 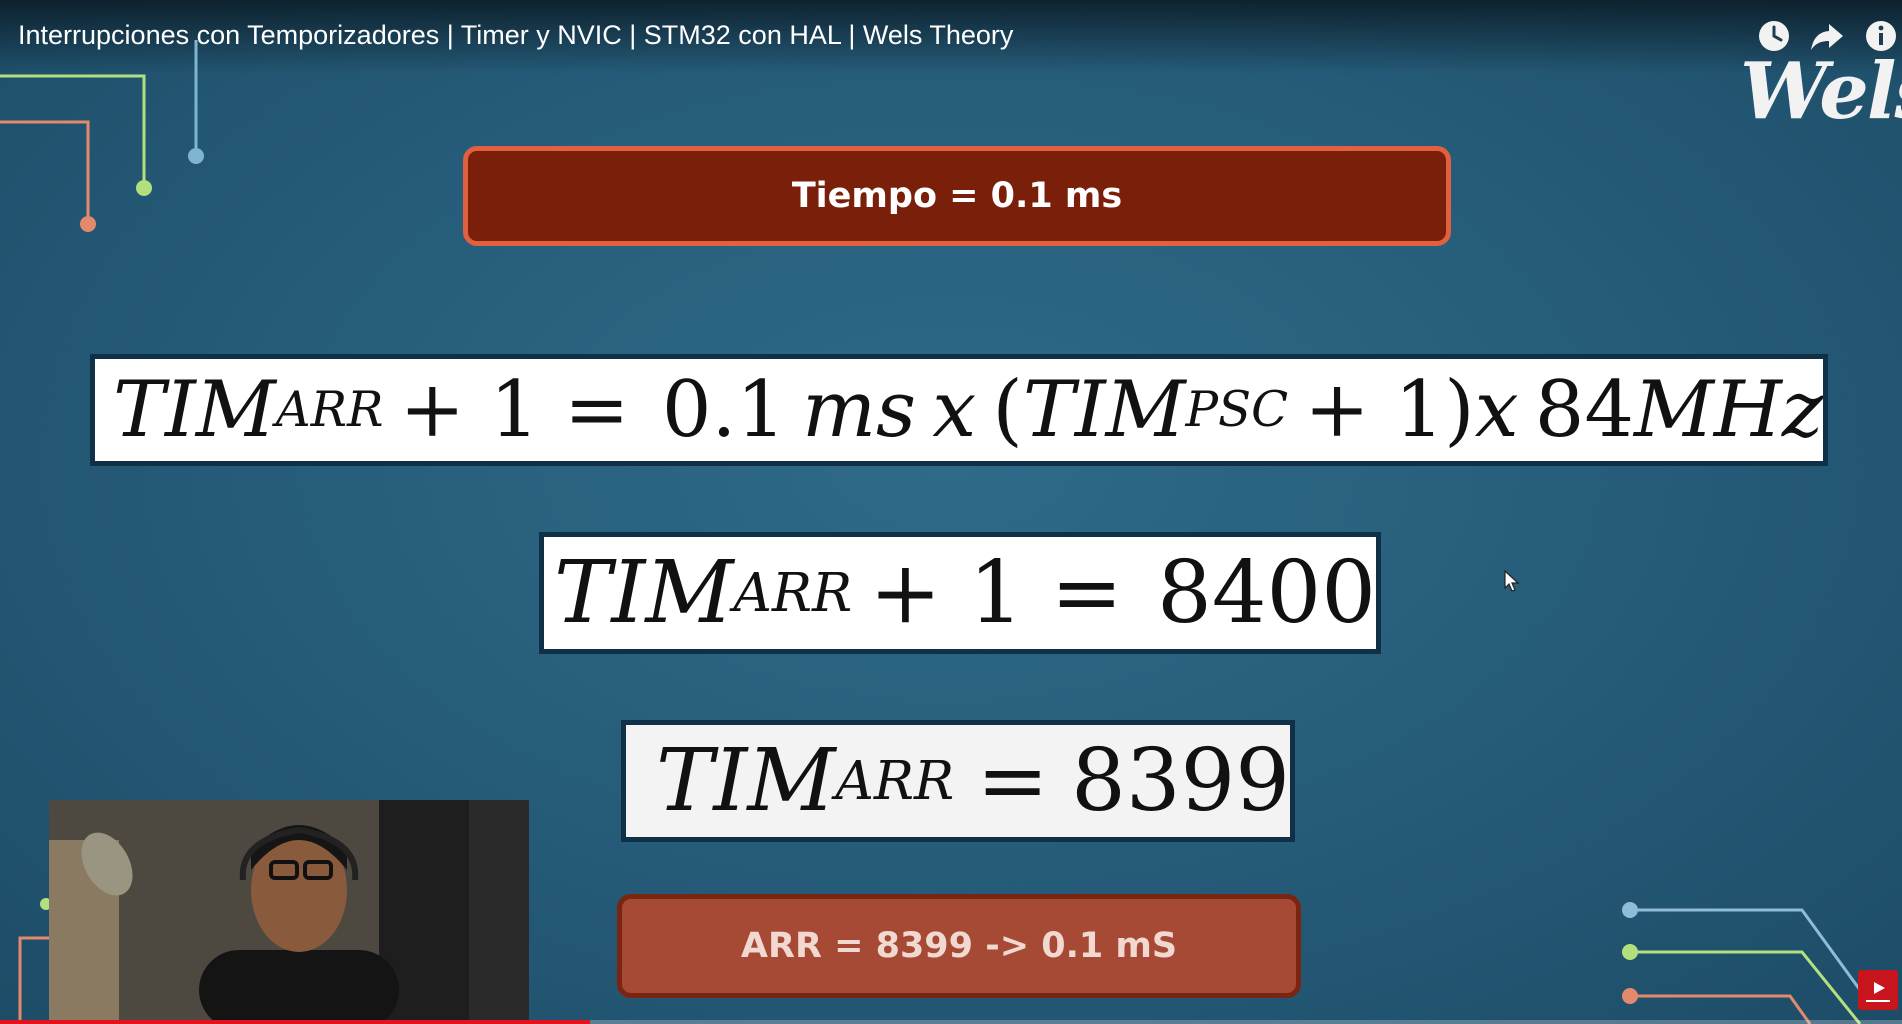 What do you see at coordinates (859, 410) in the screenshot?
I see `formula1-unit: ms` at bounding box center [859, 410].